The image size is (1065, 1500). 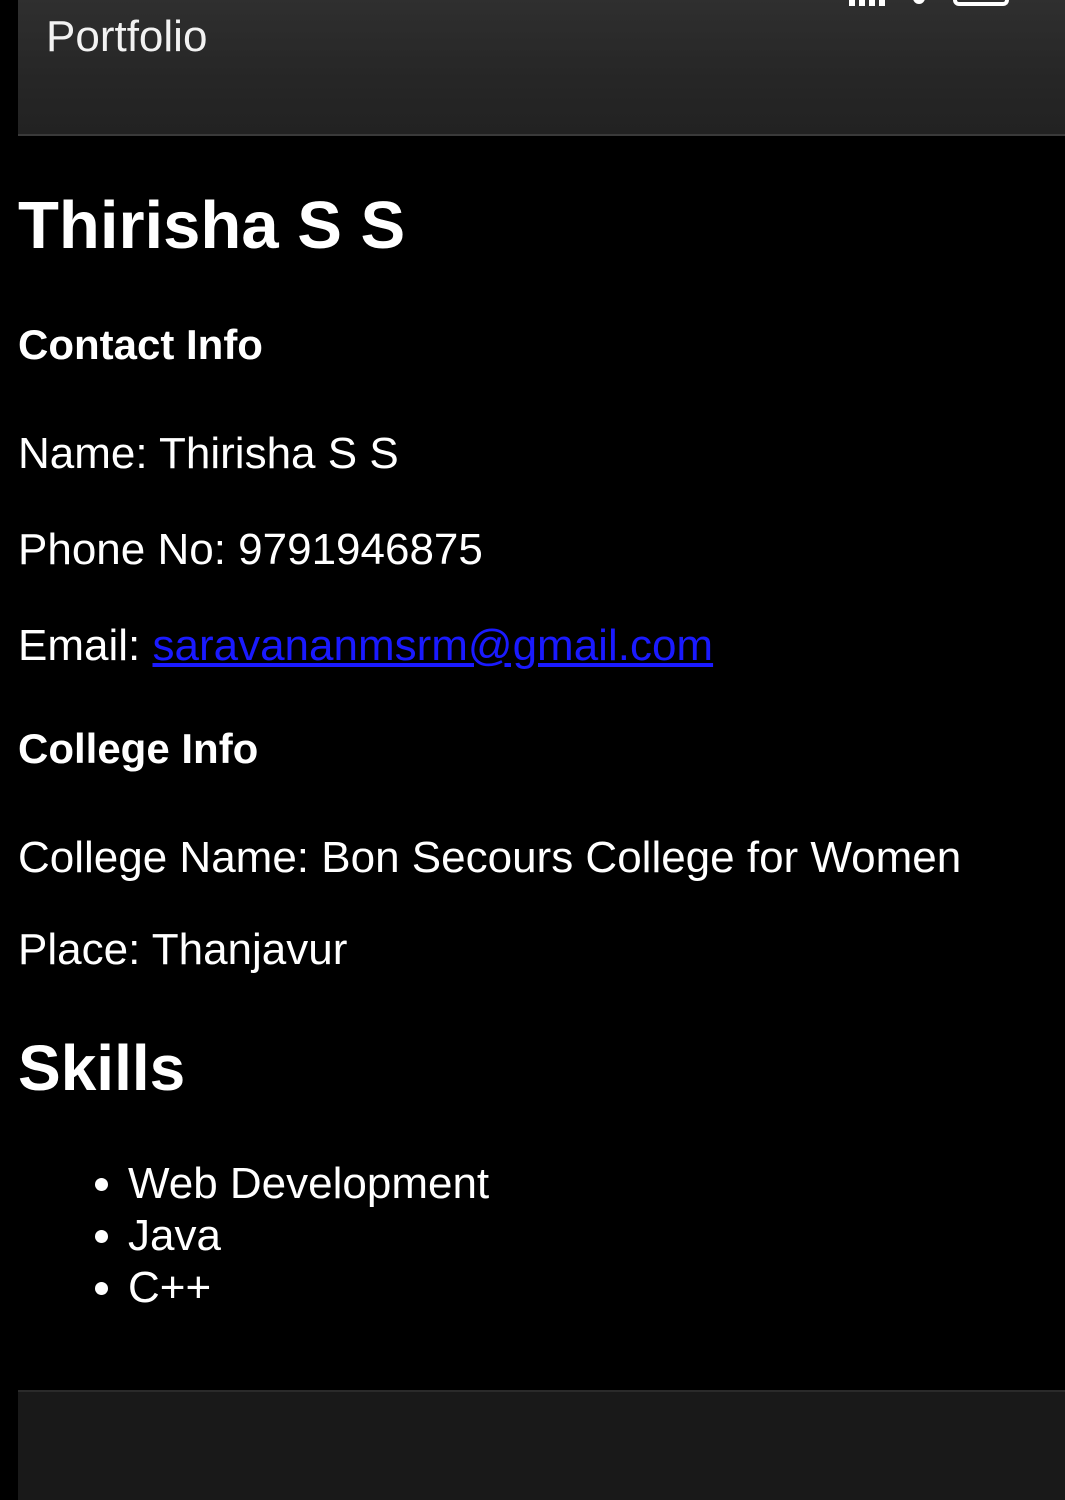 What do you see at coordinates (641, 857) in the screenshot?
I see `college-name-value: Bon Secours College for Women` at bounding box center [641, 857].